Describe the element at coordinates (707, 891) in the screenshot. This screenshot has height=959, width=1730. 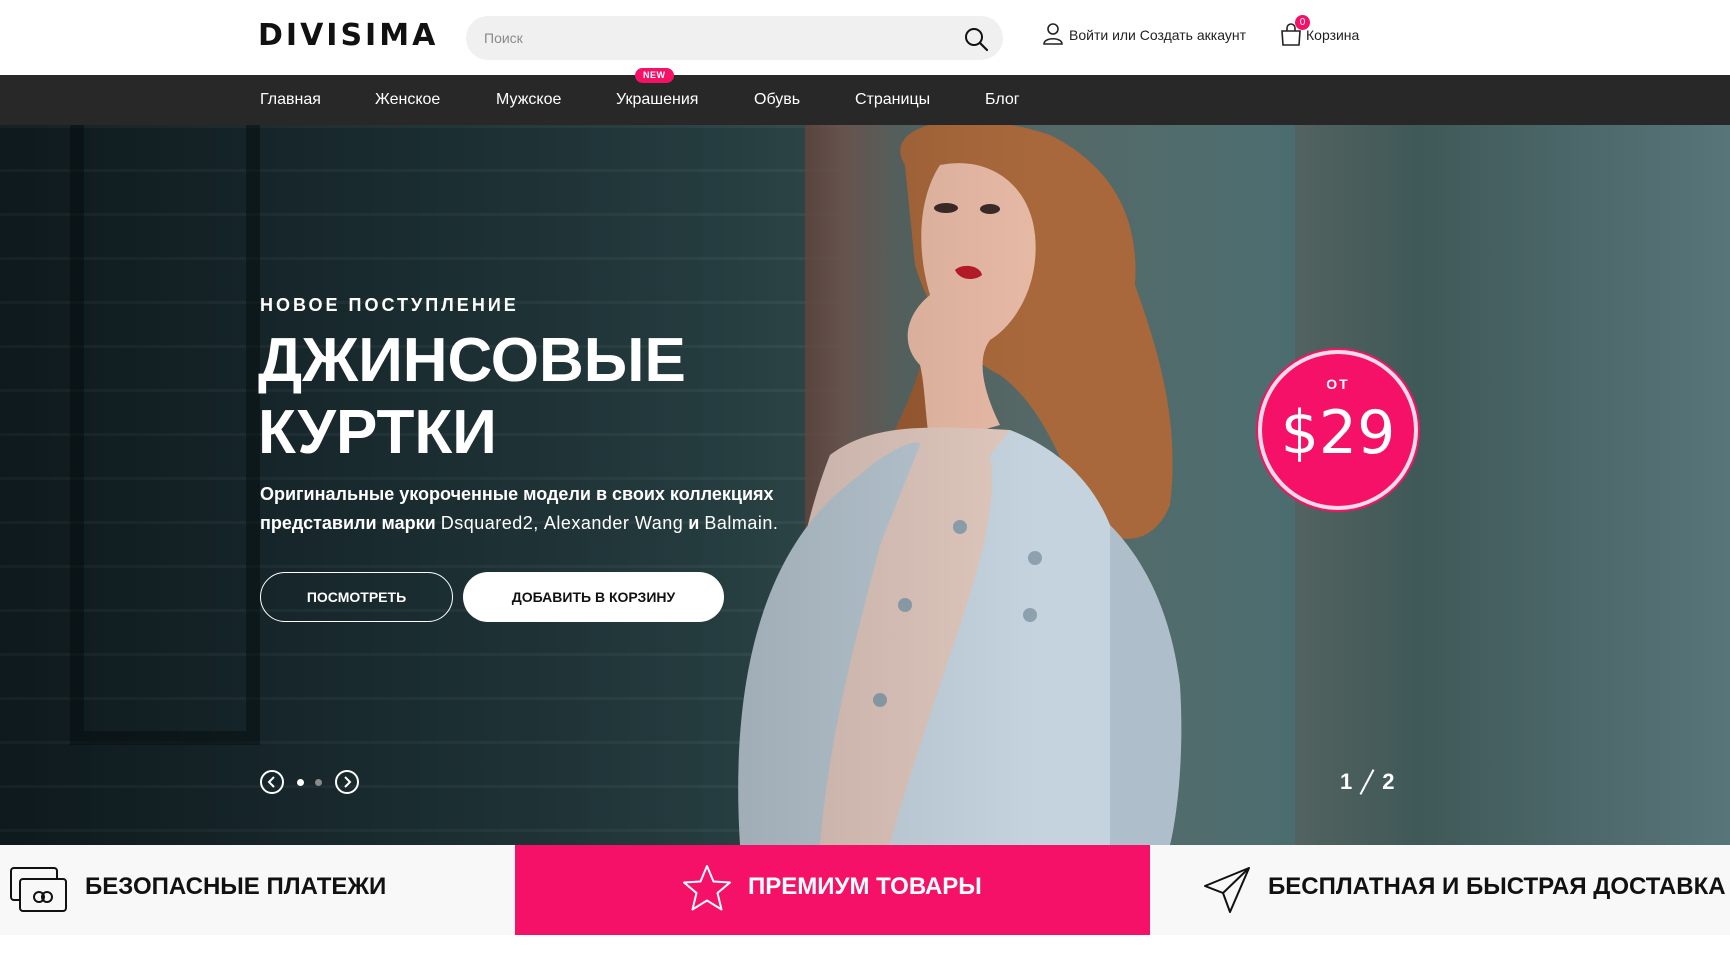
I see `star-icon` at that location.